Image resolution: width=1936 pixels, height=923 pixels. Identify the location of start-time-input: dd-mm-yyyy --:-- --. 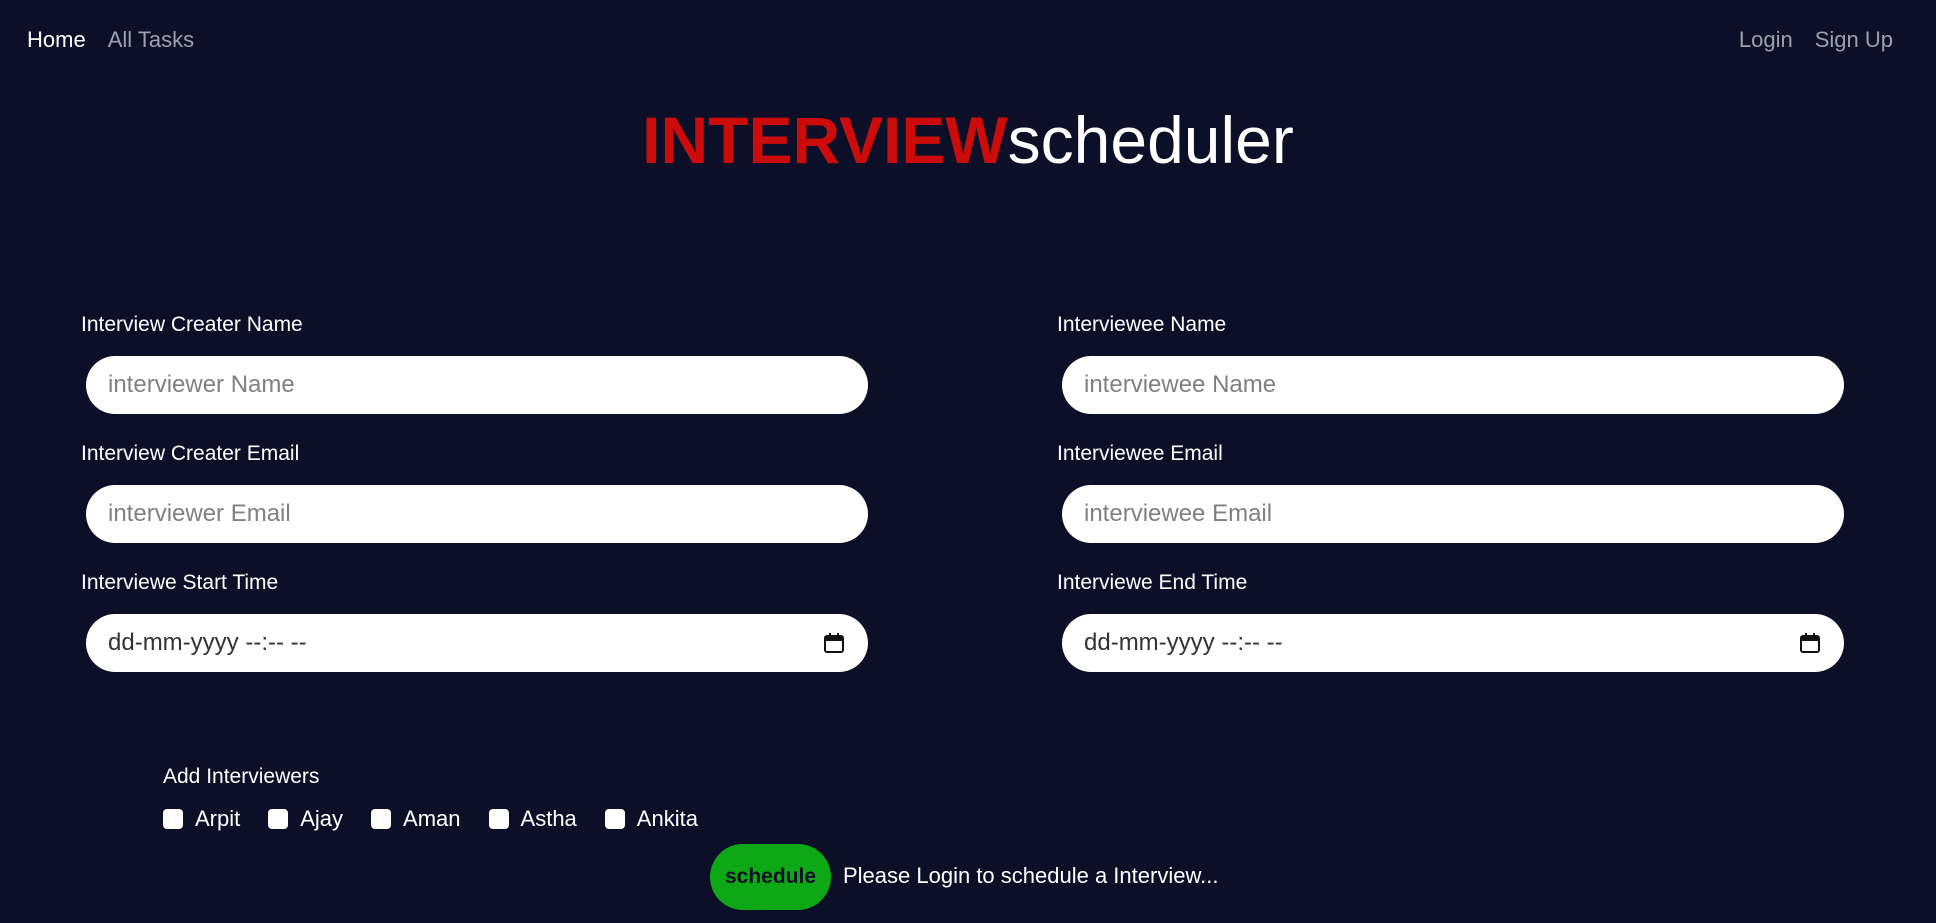
(477, 643).